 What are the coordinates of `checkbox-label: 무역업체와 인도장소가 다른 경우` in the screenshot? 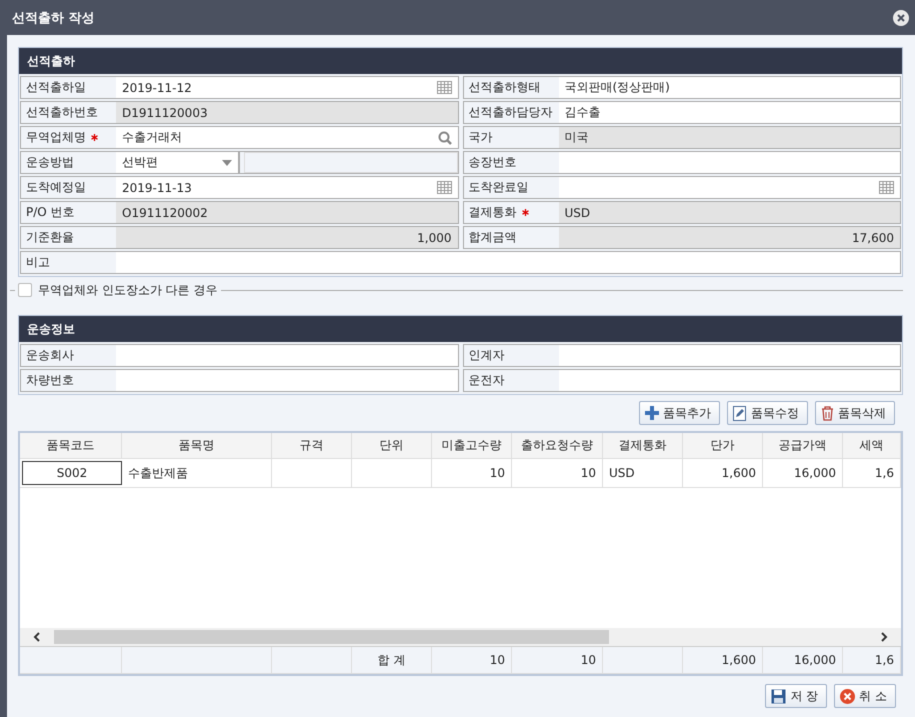 It's located at (128, 290).